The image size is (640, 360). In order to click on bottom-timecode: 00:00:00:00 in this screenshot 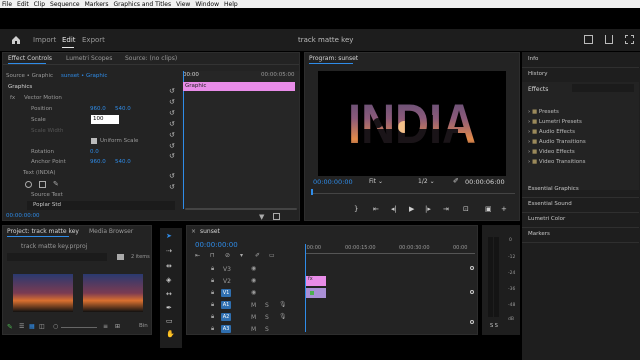, I will do `click(23, 216)`.